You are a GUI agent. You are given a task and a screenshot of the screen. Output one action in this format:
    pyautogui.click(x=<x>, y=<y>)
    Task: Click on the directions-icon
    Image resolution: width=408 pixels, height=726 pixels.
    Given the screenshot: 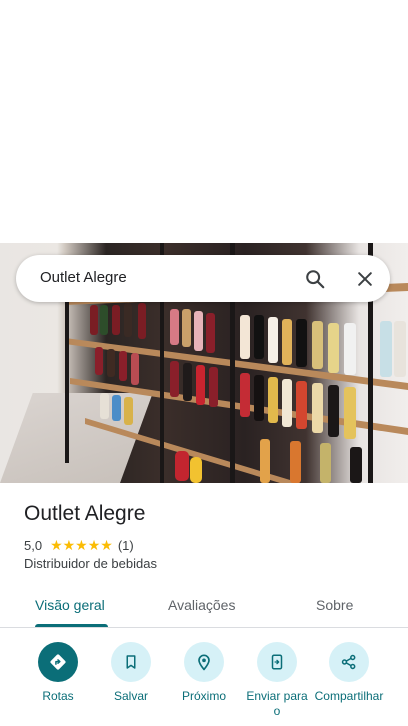 What is the action you would take?
    pyautogui.click(x=58, y=662)
    